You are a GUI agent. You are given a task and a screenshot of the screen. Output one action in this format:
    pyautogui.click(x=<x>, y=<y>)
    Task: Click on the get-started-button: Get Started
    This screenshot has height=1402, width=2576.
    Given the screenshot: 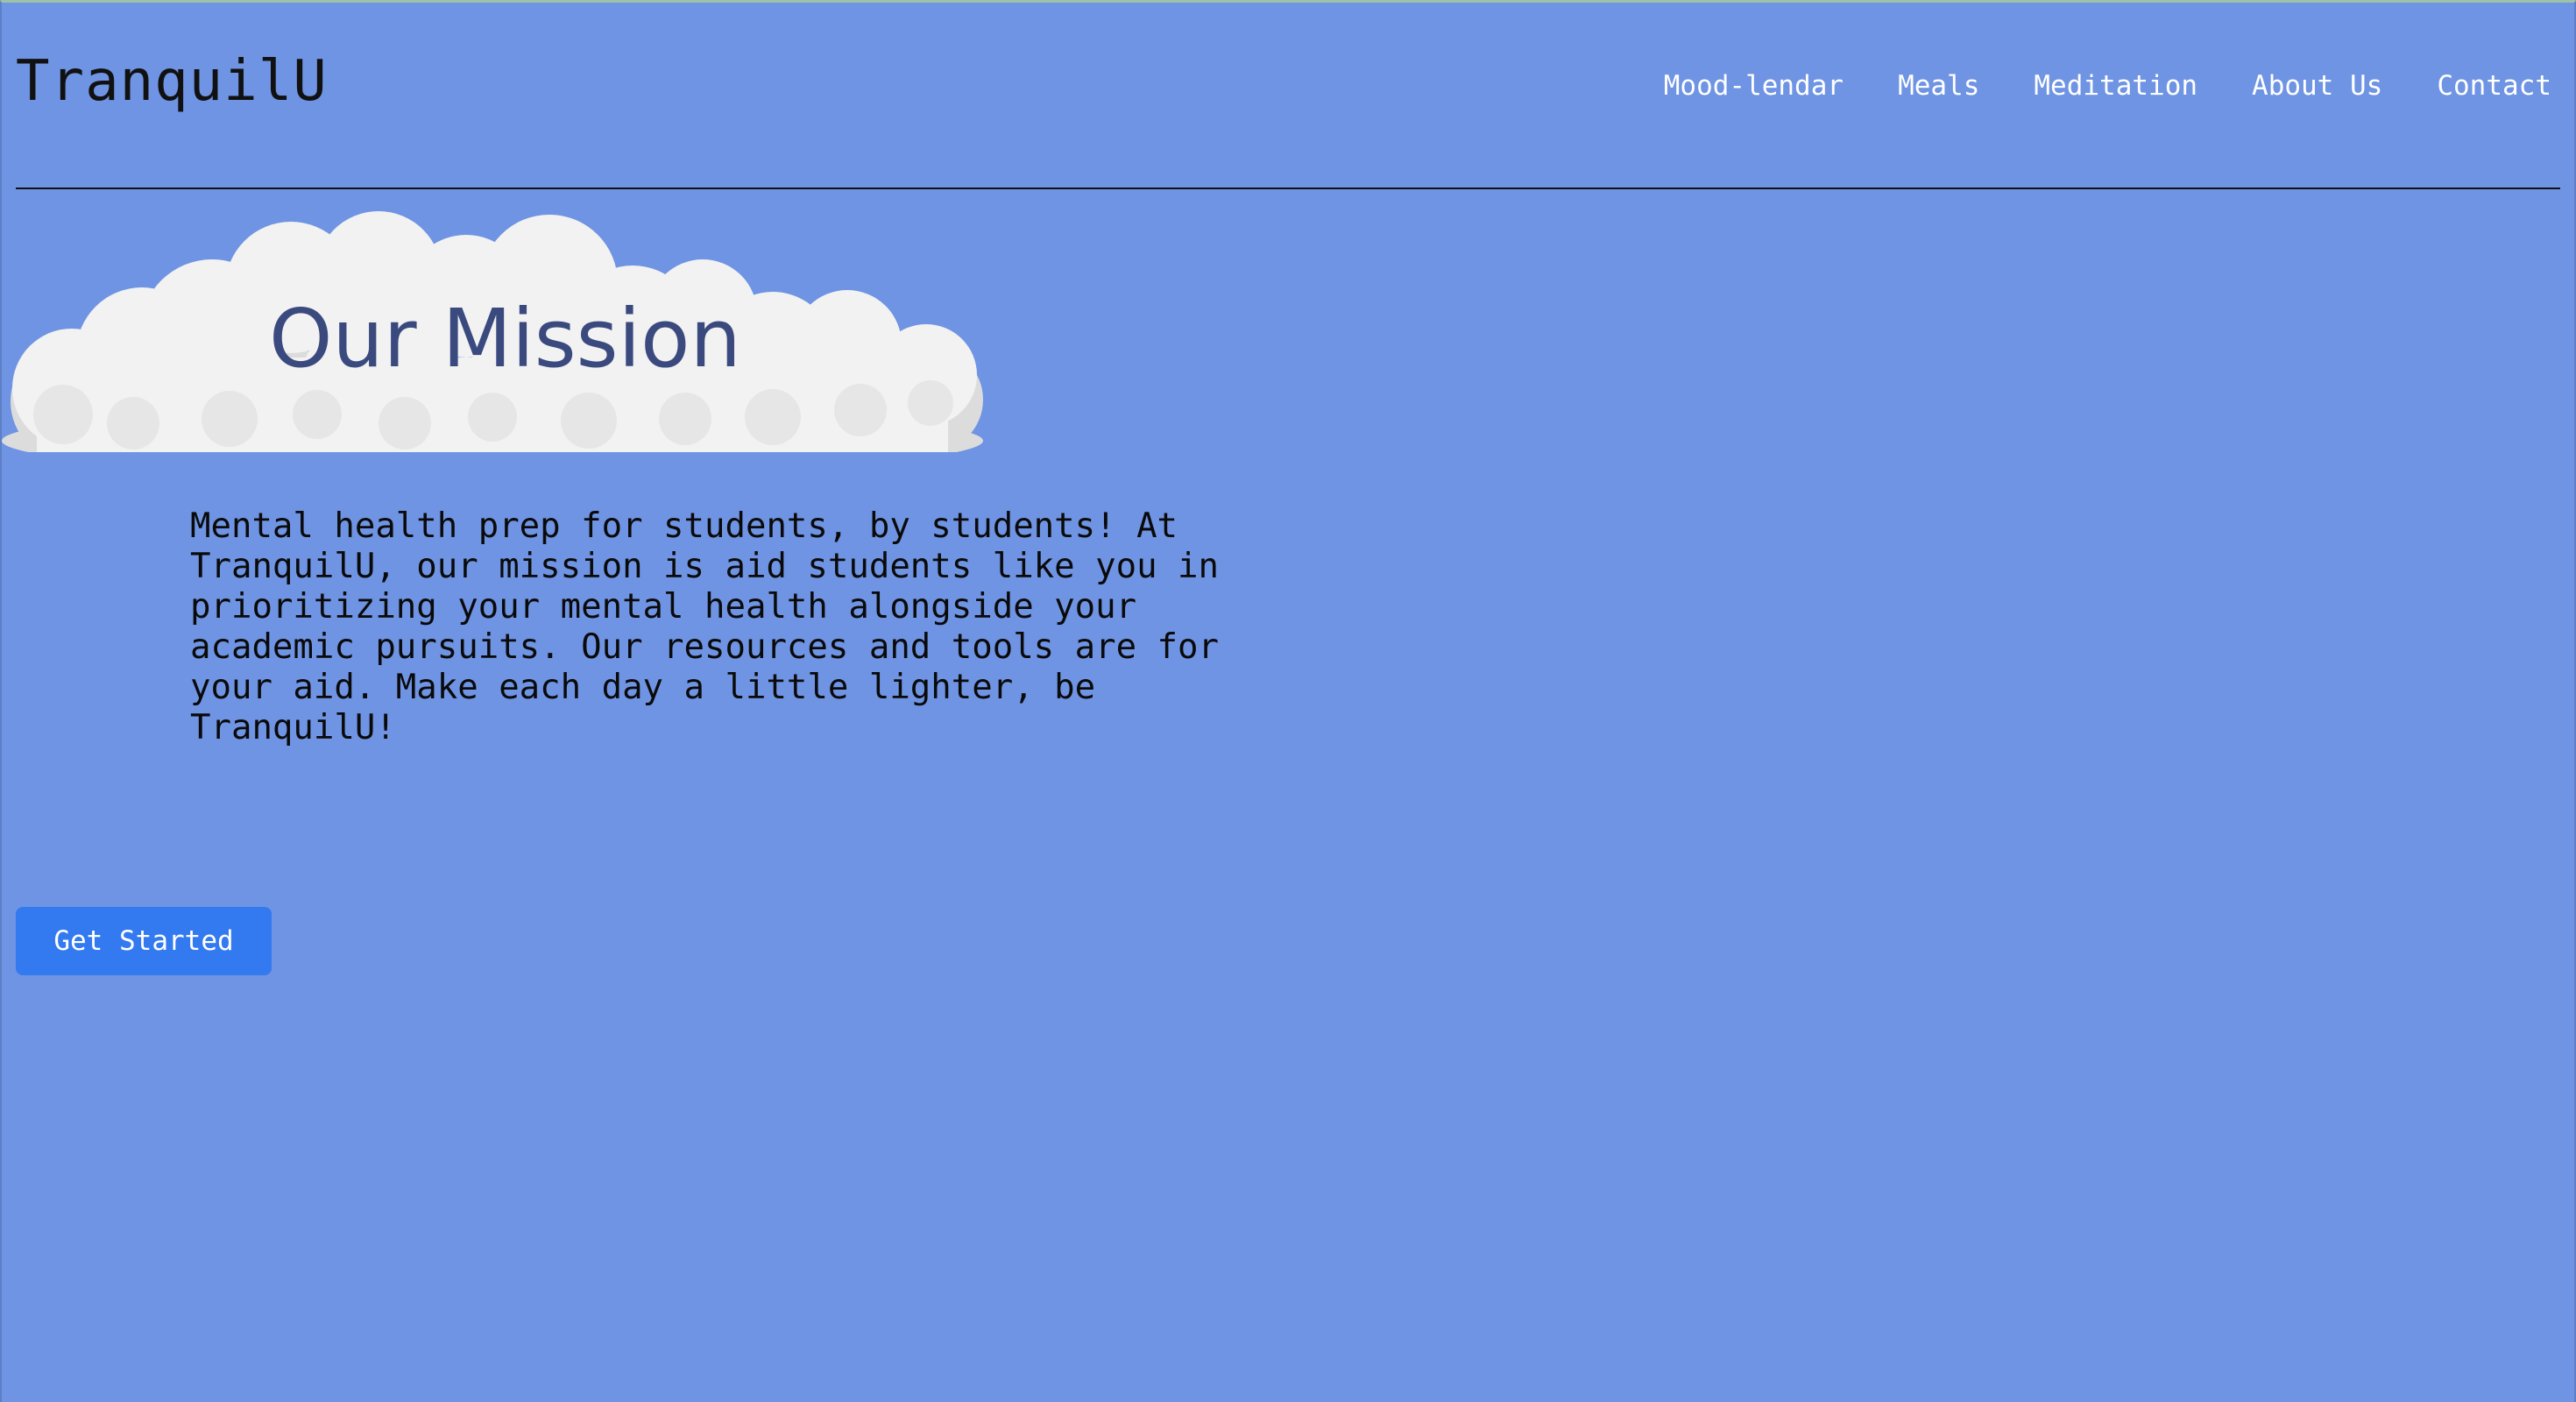 What is the action you would take?
    pyautogui.click(x=144, y=941)
    